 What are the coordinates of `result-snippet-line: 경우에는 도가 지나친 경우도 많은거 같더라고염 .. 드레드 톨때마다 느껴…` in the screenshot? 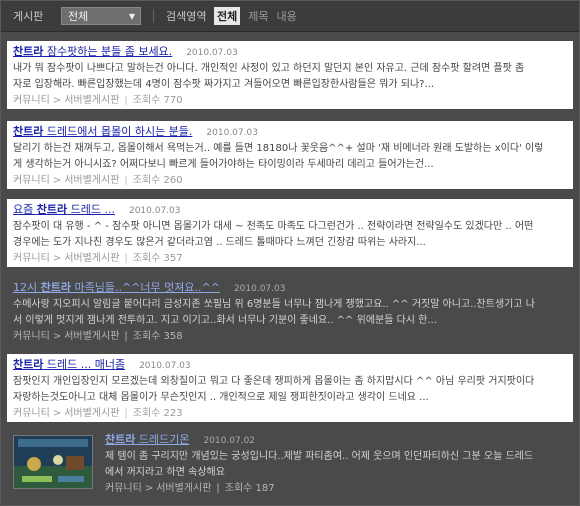 It's located at (219, 242).